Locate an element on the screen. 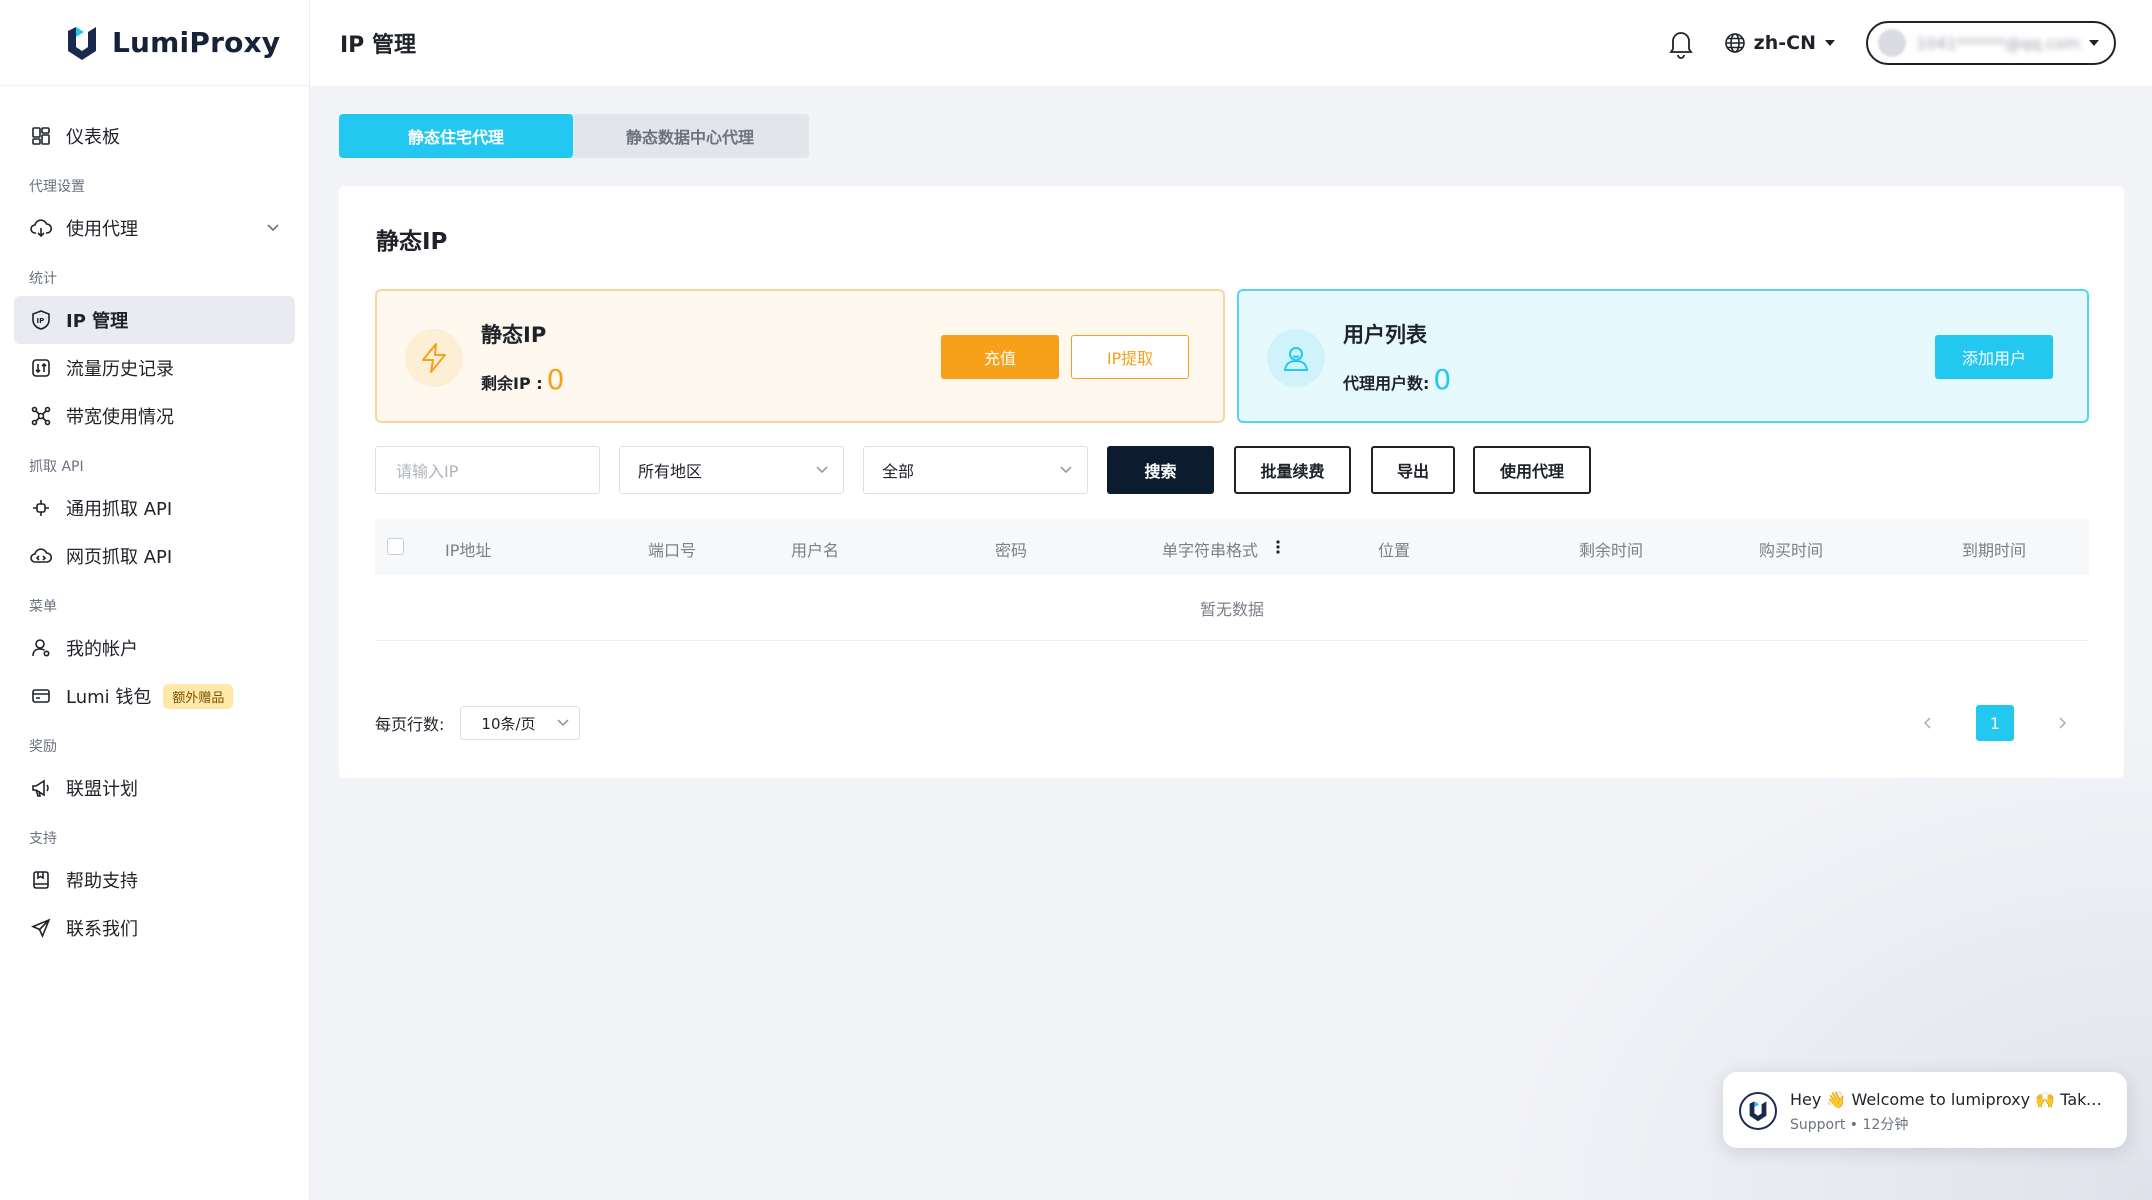 Image resolution: width=2152 pixels, height=1200 pixels. column-port: 端口号 is located at coordinates (672, 550).